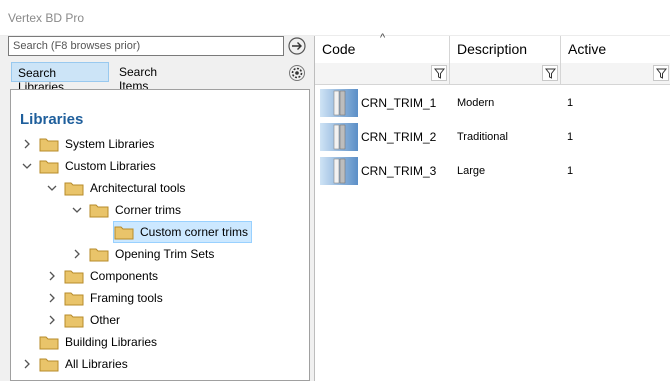  Describe the element at coordinates (60, 78) in the screenshot. I see `tab-search-libraries: Search Libraries` at that location.